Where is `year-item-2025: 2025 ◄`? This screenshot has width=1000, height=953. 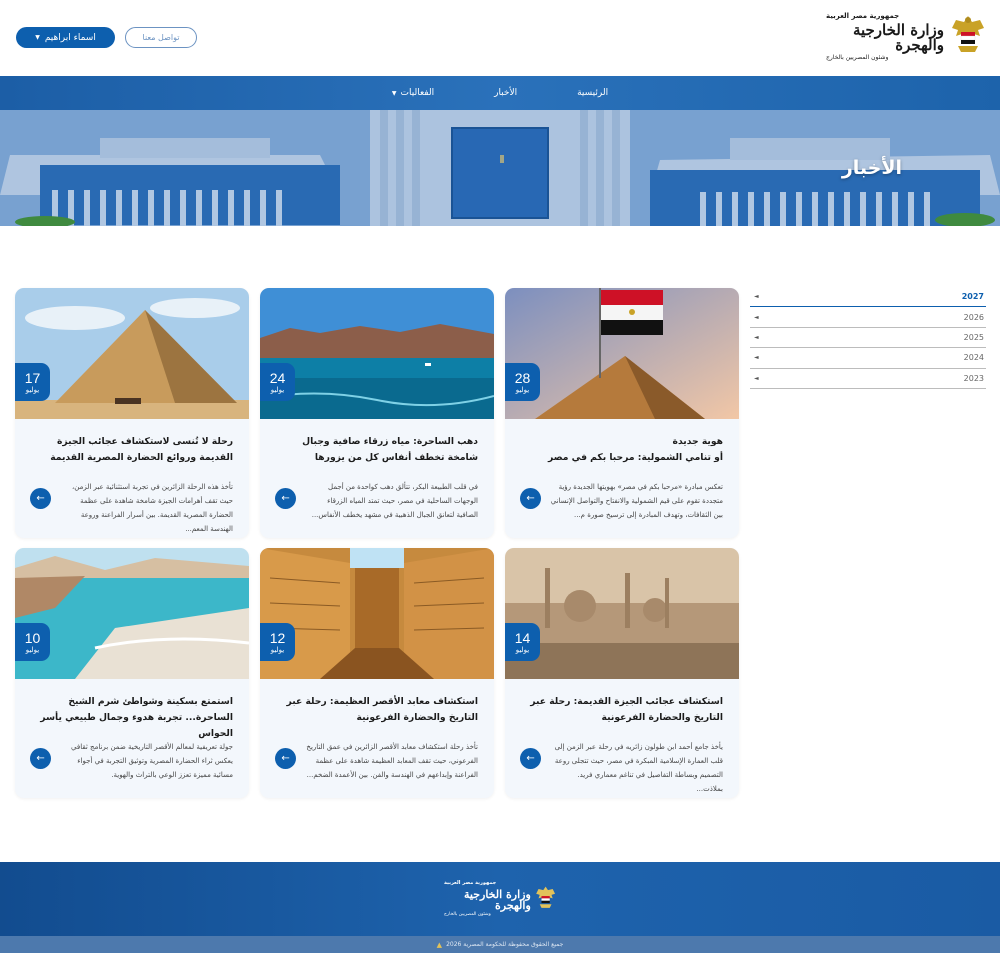 year-item-2025: 2025 ◄ is located at coordinates (868, 338).